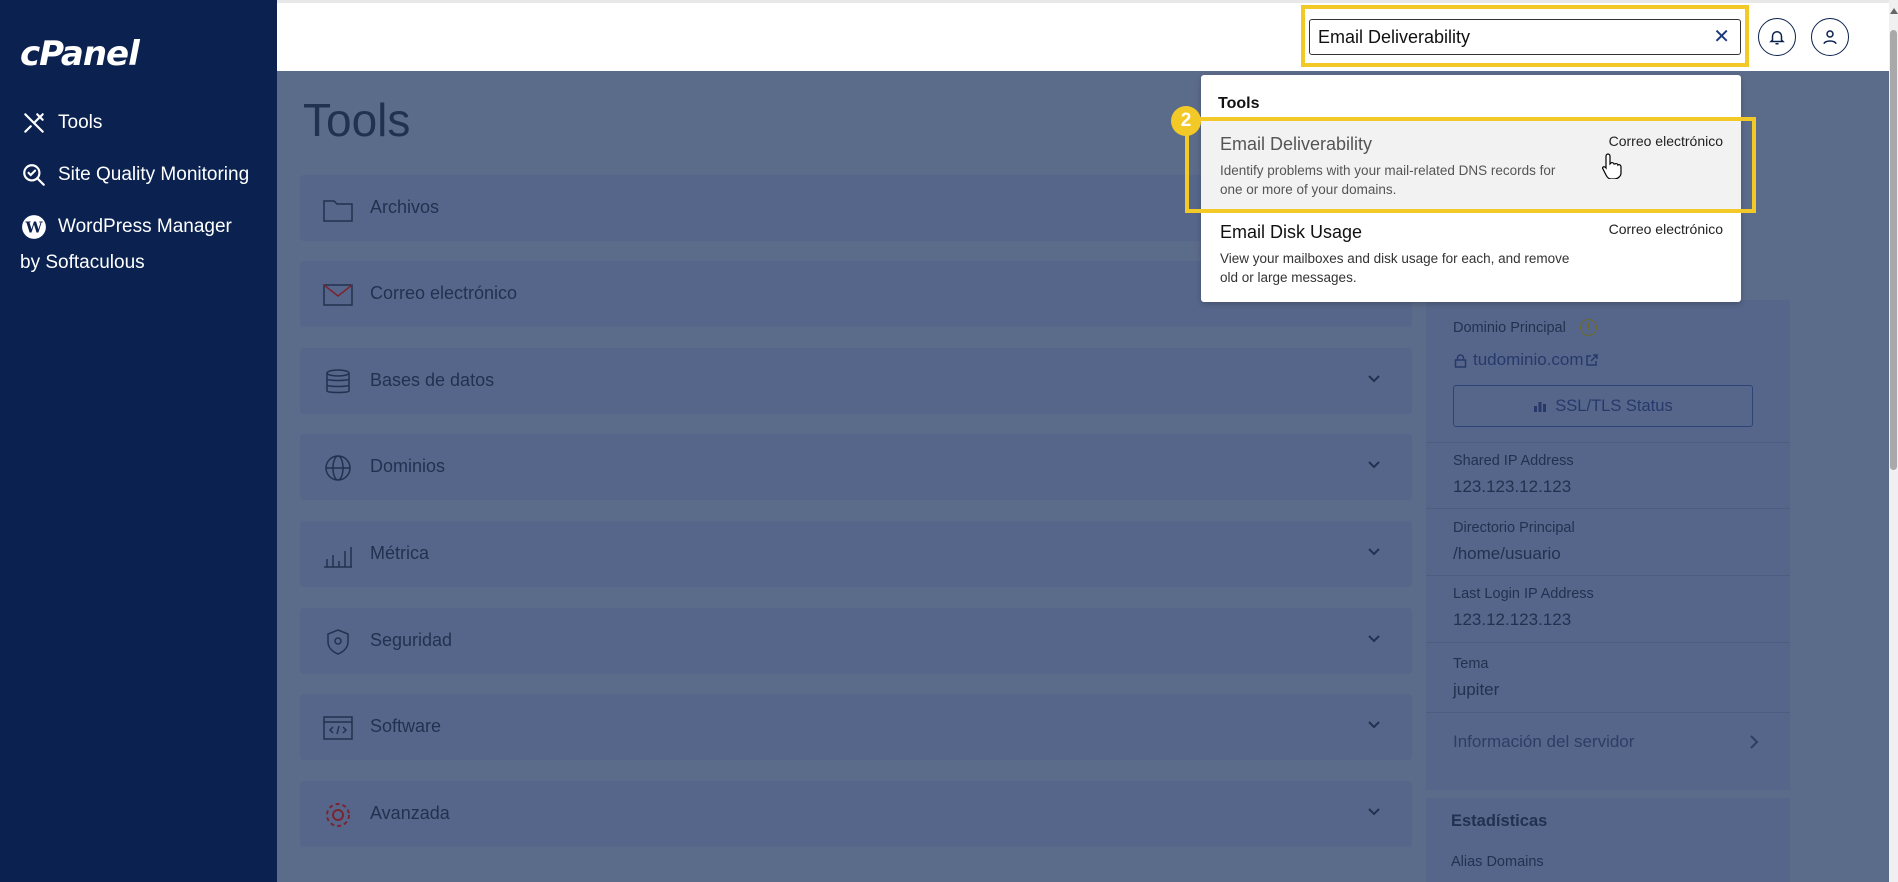 The width and height of the screenshot is (1898, 882). I want to click on folder-icon, so click(338, 211).